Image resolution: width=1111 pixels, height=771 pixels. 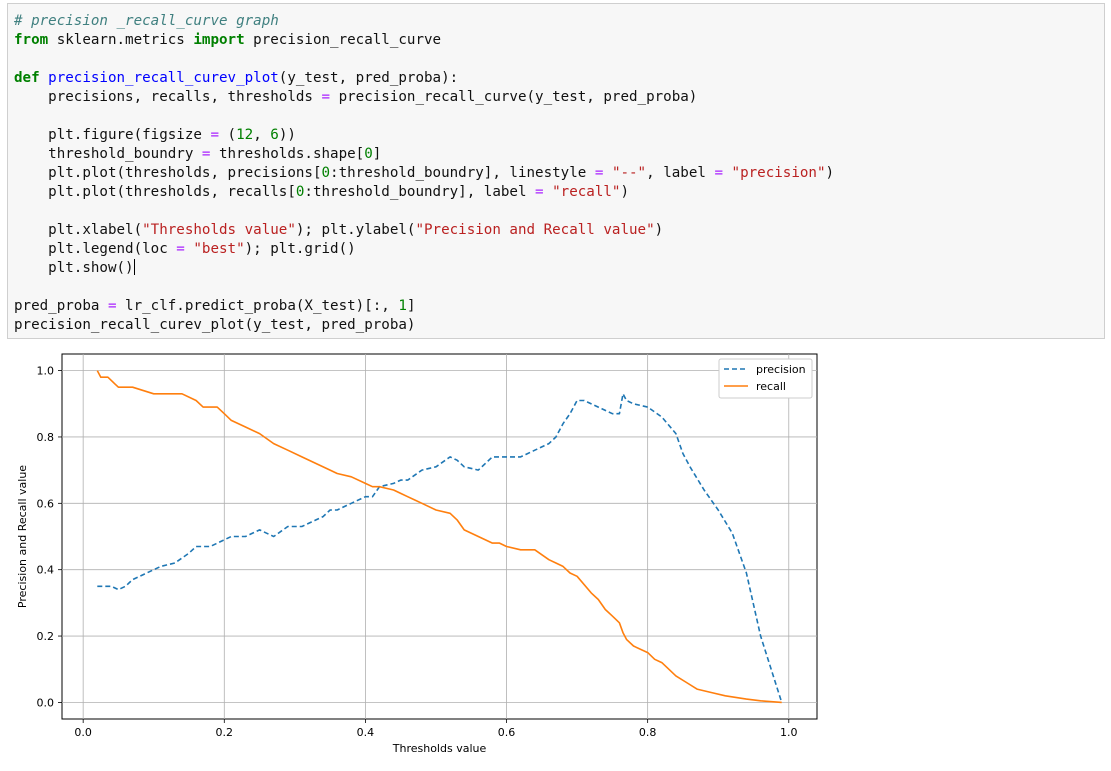 What do you see at coordinates (155, 192) in the screenshot?
I see `code-token: plt.plot(thresholds, recalls[` at bounding box center [155, 192].